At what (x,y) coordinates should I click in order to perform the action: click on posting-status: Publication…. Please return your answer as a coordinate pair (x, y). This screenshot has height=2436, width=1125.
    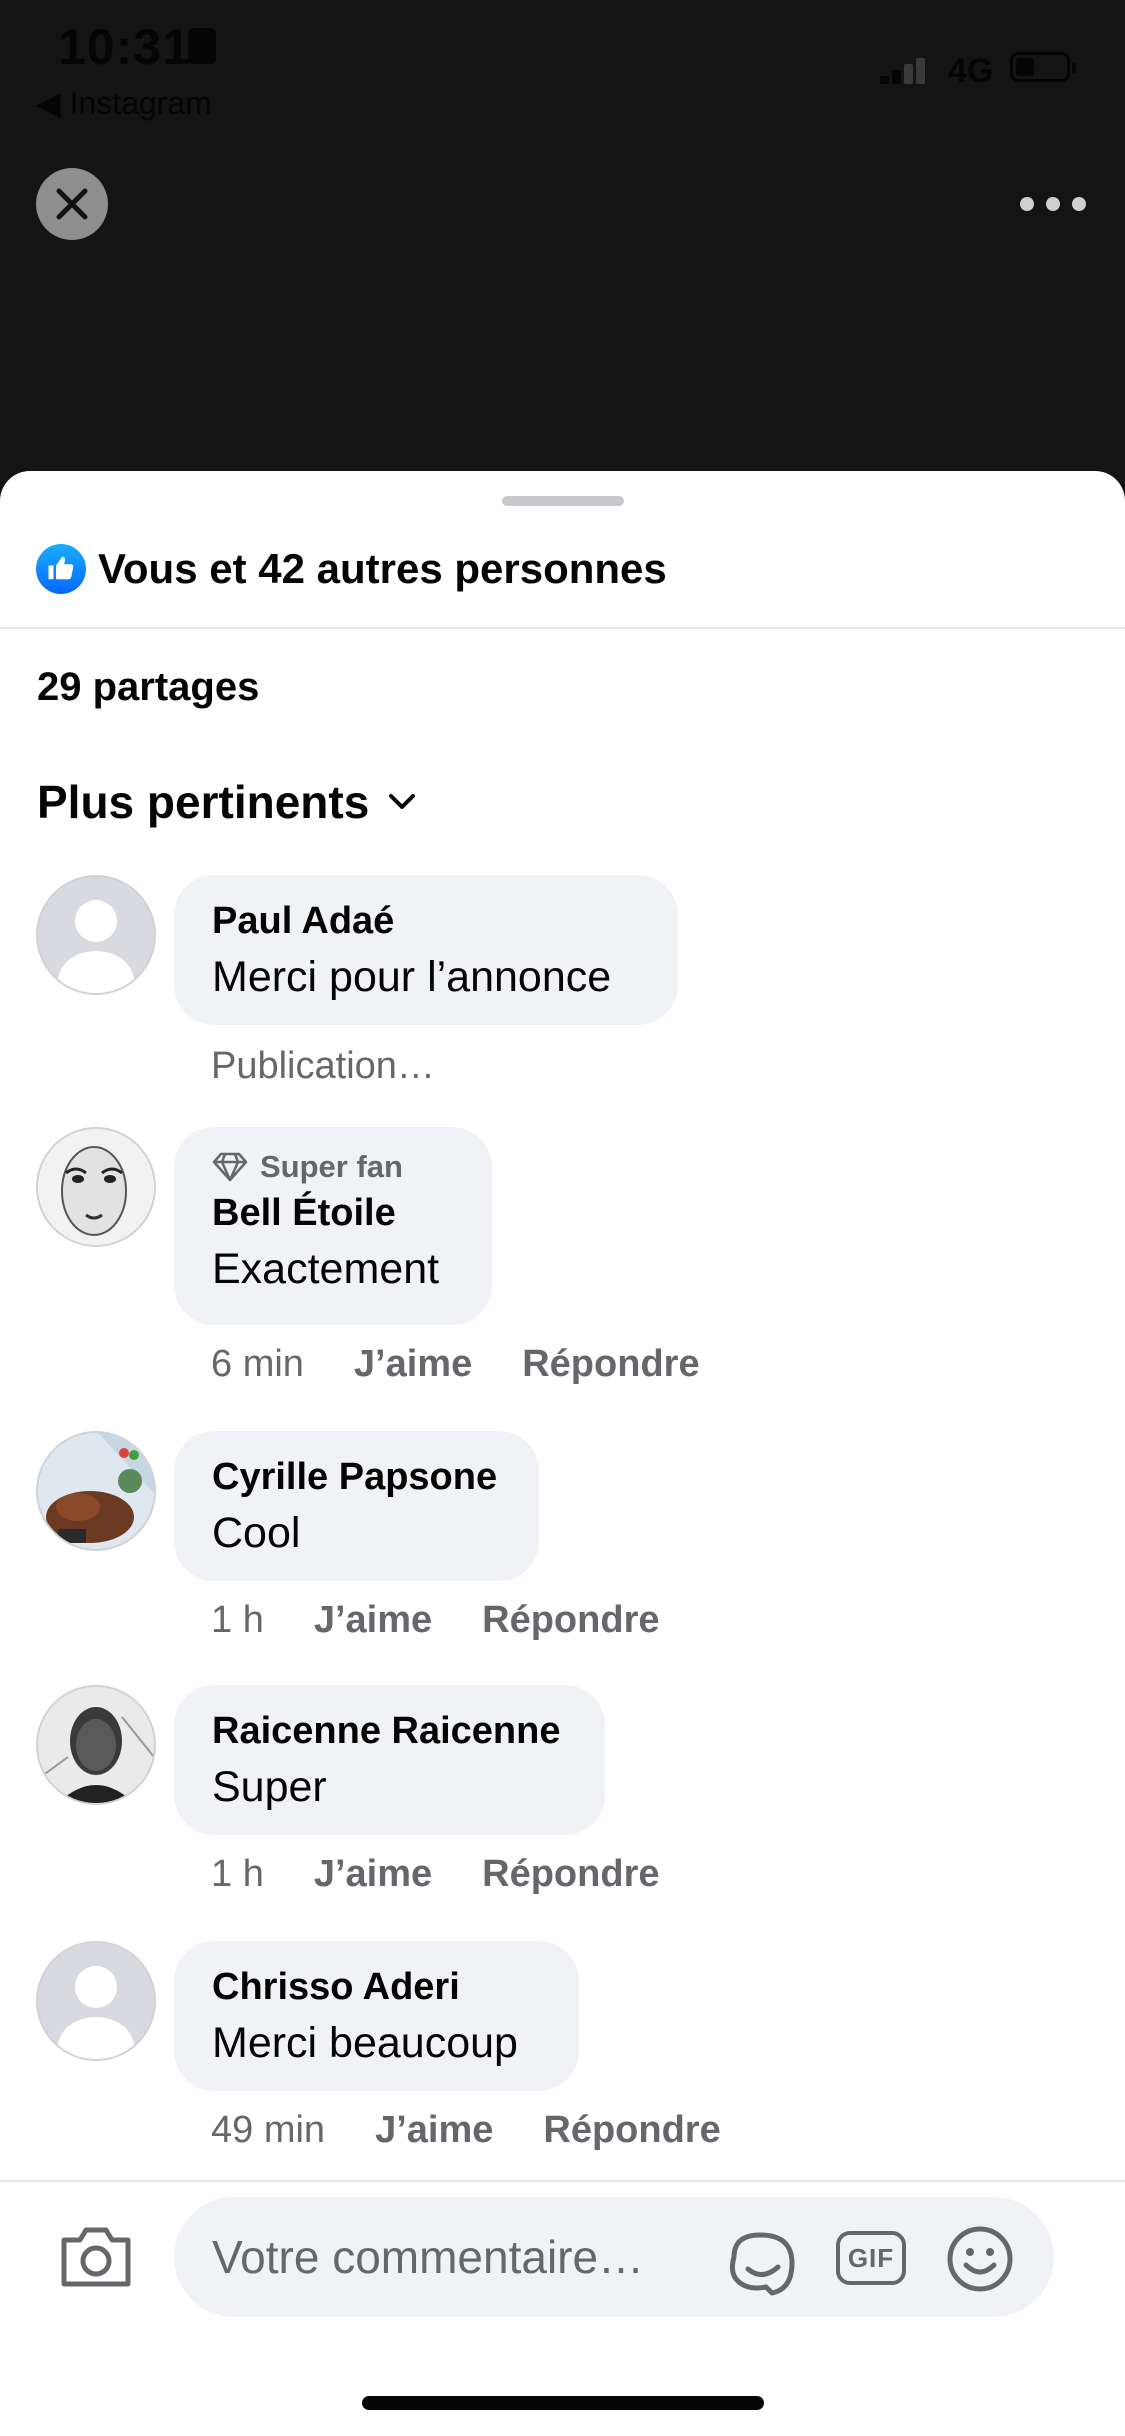
    Looking at the image, I should click on (323, 1066).